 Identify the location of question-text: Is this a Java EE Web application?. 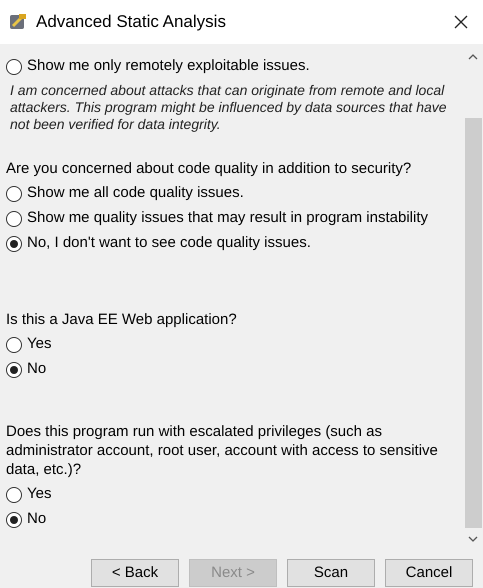
(122, 319).